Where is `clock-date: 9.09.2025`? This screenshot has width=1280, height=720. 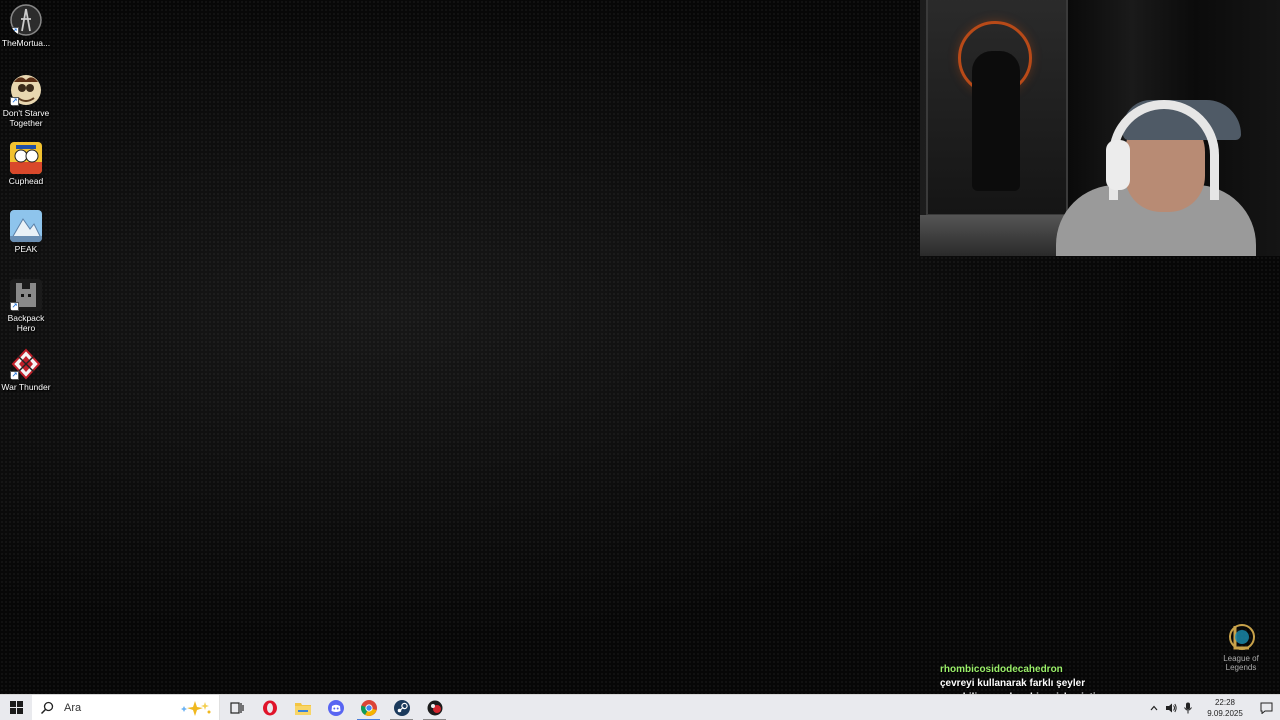 clock-date: 9.09.2025 is located at coordinates (1225, 713).